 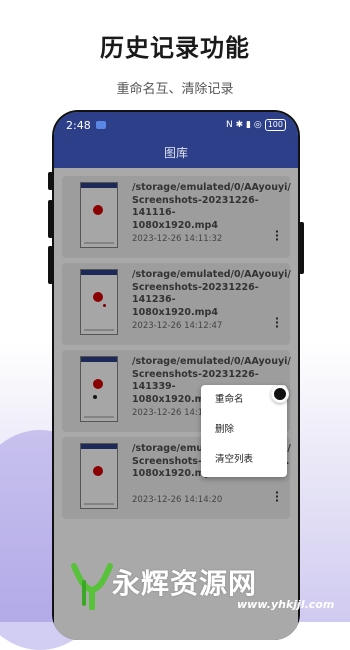 What do you see at coordinates (244, 430) in the screenshot?
I see `menu-item-delete: 删除` at bounding box center [244, 430].